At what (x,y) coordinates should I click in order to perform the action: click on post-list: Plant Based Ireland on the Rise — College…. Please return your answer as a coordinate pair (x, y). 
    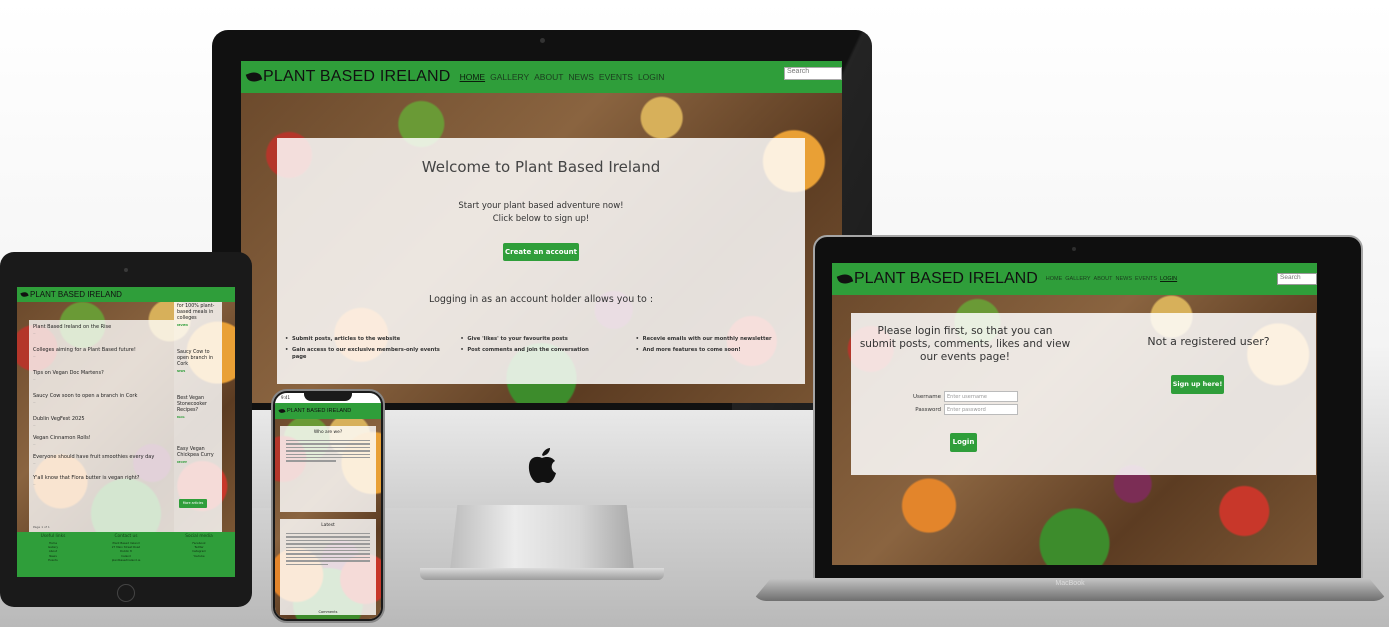
    Looking at the image, I should click on (101, 427).